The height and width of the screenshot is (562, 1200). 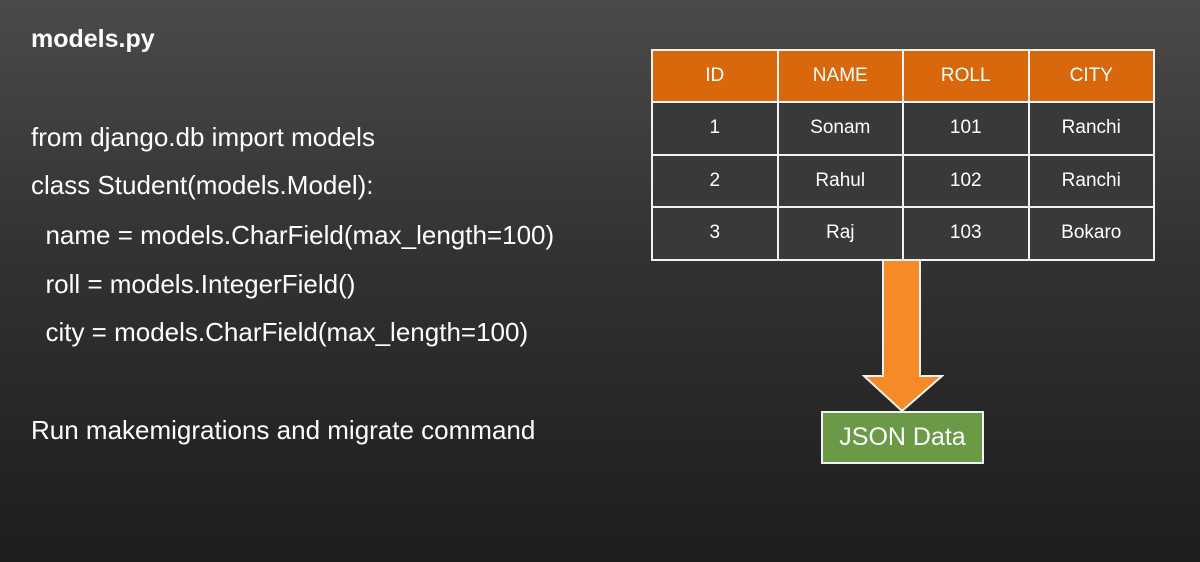 What do you see at coordinates (840, 128) in the screenshot?
I see `cell: Sonam` at bounding box center [840, 128].